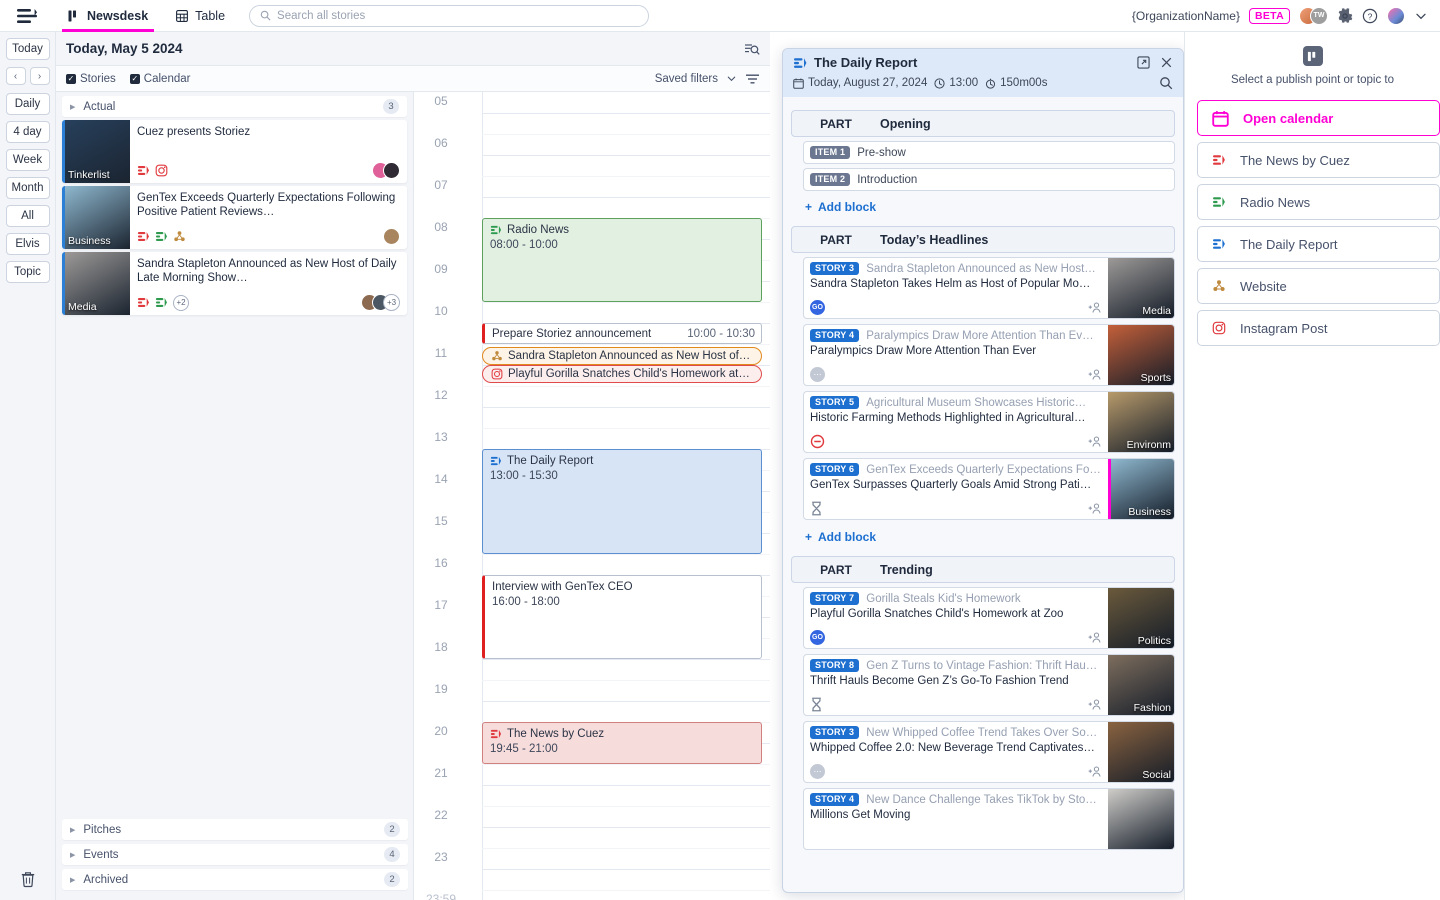 Image resolution: width=1440 pixels, height=900 pixels. Describe the element at coordinates (268, 236) in the screenshot. I see `story-card-footer` at that location.